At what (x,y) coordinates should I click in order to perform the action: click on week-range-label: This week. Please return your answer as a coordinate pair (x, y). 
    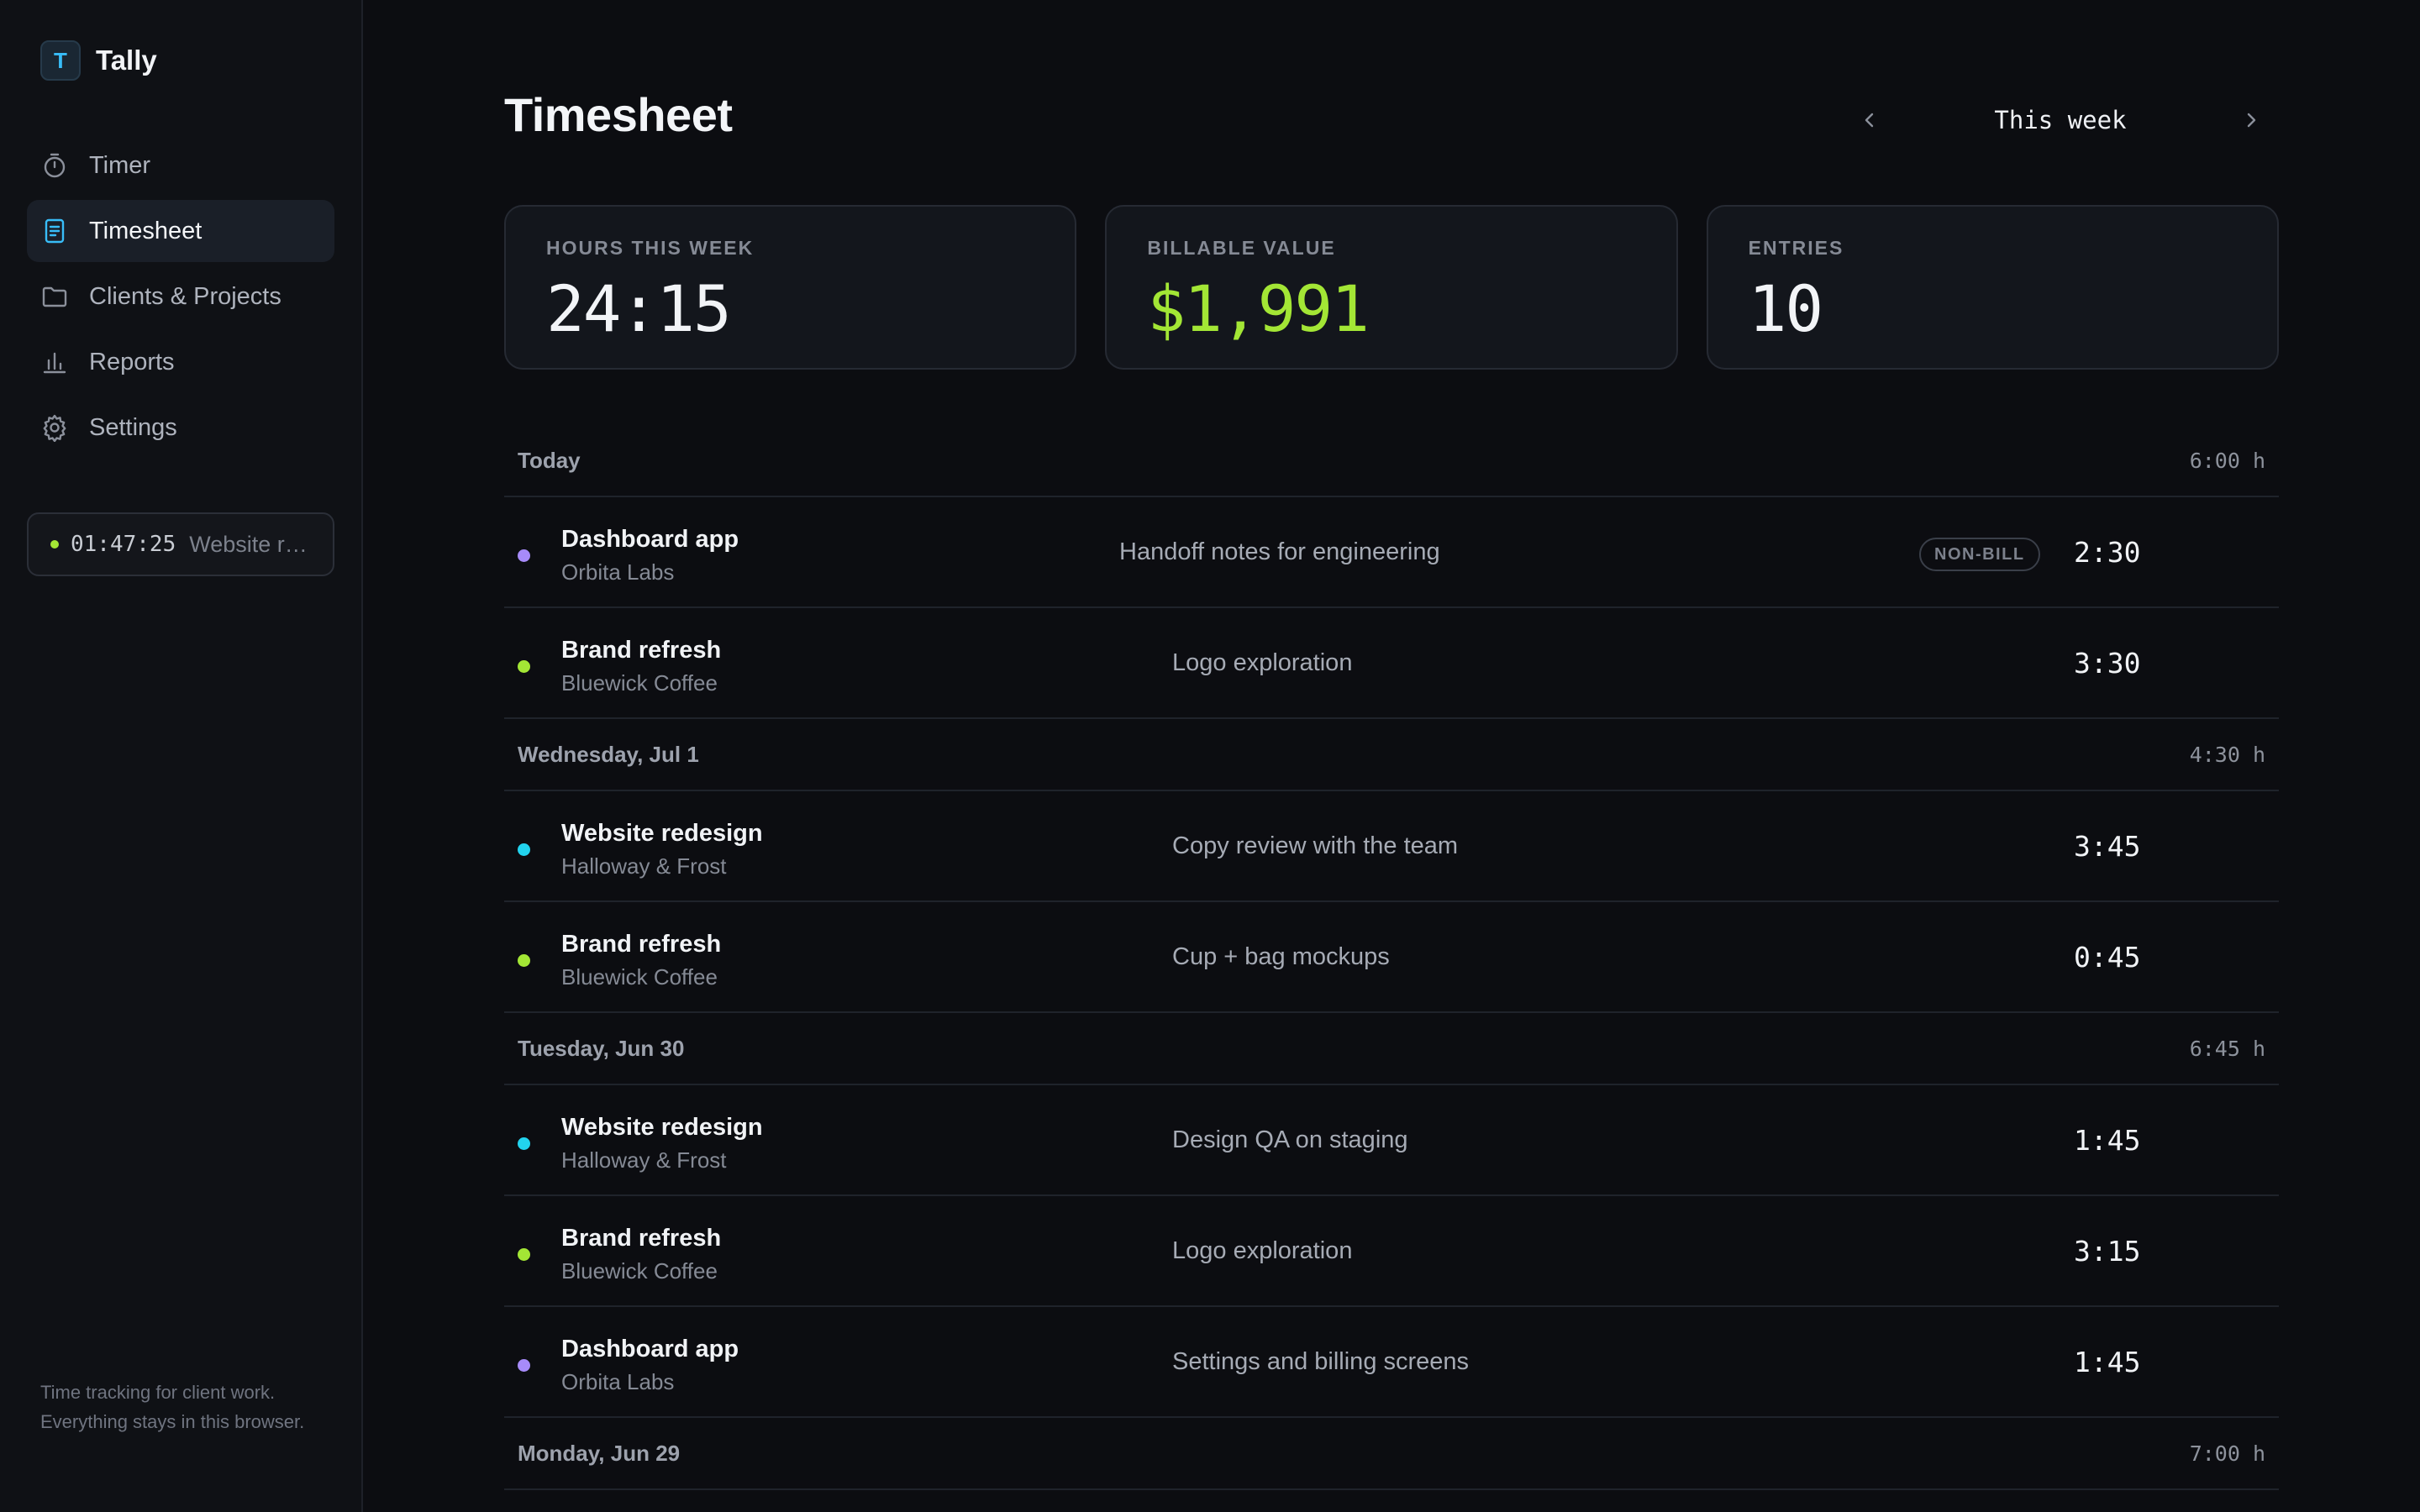
    Looking at the image, I should click on (2060, 120).